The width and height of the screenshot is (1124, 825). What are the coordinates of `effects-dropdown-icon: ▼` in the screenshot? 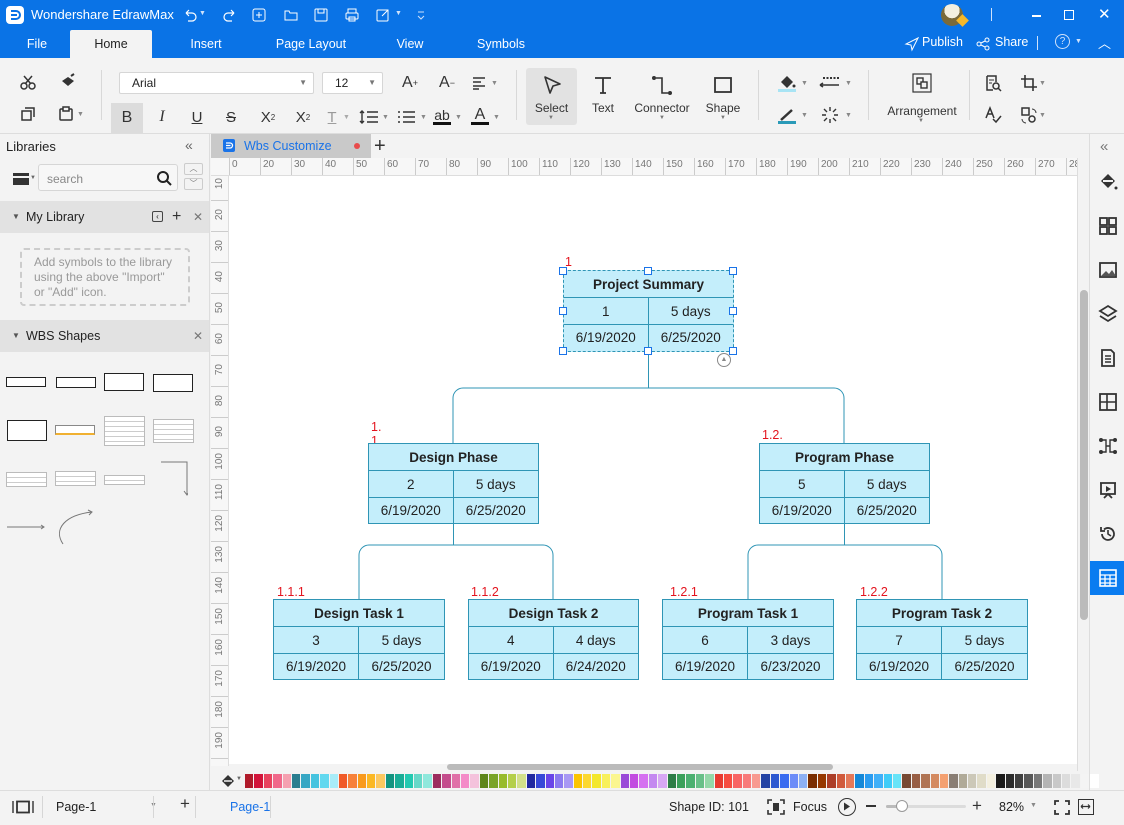 It's located at (848, 115).